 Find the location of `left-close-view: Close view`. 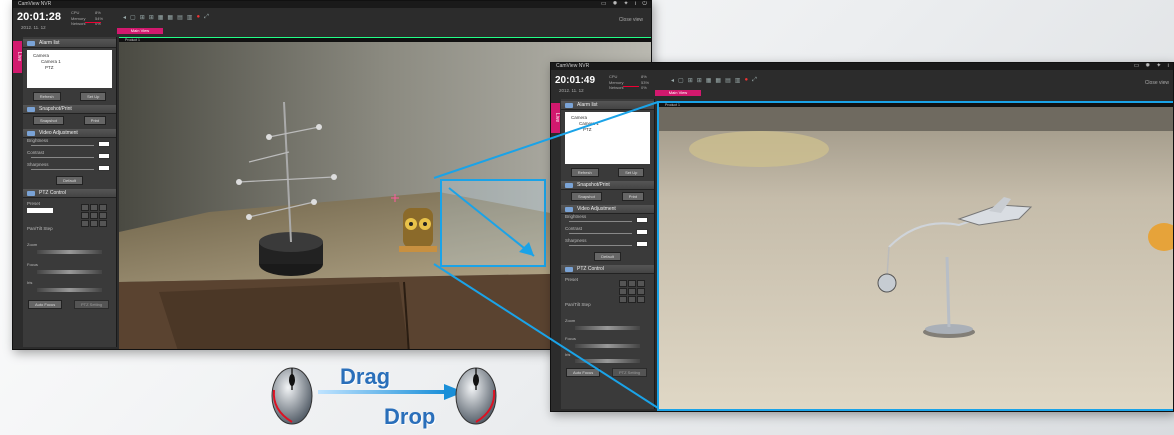

left-close-view: Close view is located at coordinates (631, 20).